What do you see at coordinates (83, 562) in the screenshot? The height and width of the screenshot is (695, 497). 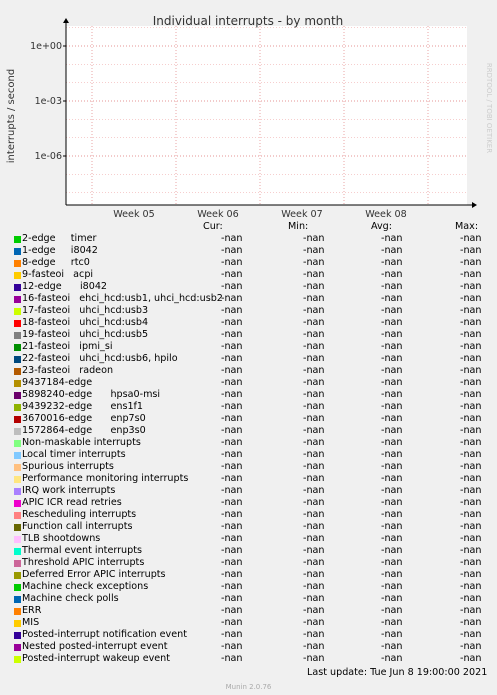 I see `legend-label: Threshold APIC interrupts` at bounding box center [83, 562].